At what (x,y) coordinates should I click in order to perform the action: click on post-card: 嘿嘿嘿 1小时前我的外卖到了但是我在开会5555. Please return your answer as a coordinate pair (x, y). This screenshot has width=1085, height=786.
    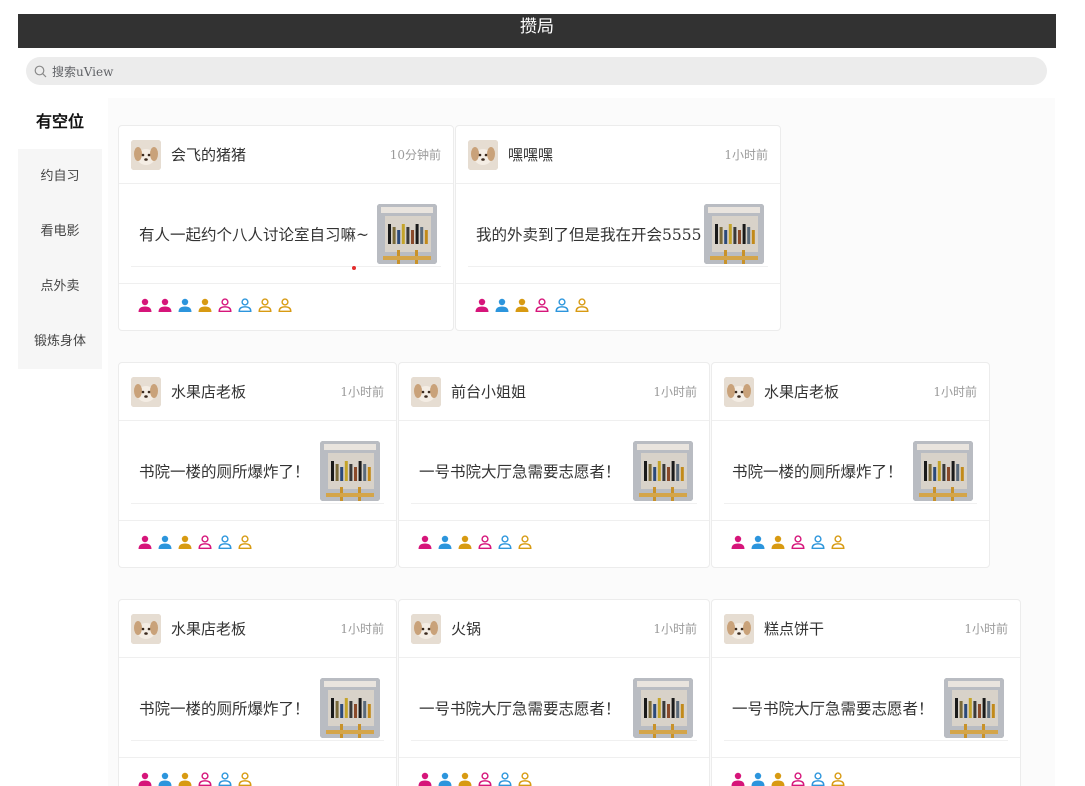
    Looking at the image, I should click on (618, 228).